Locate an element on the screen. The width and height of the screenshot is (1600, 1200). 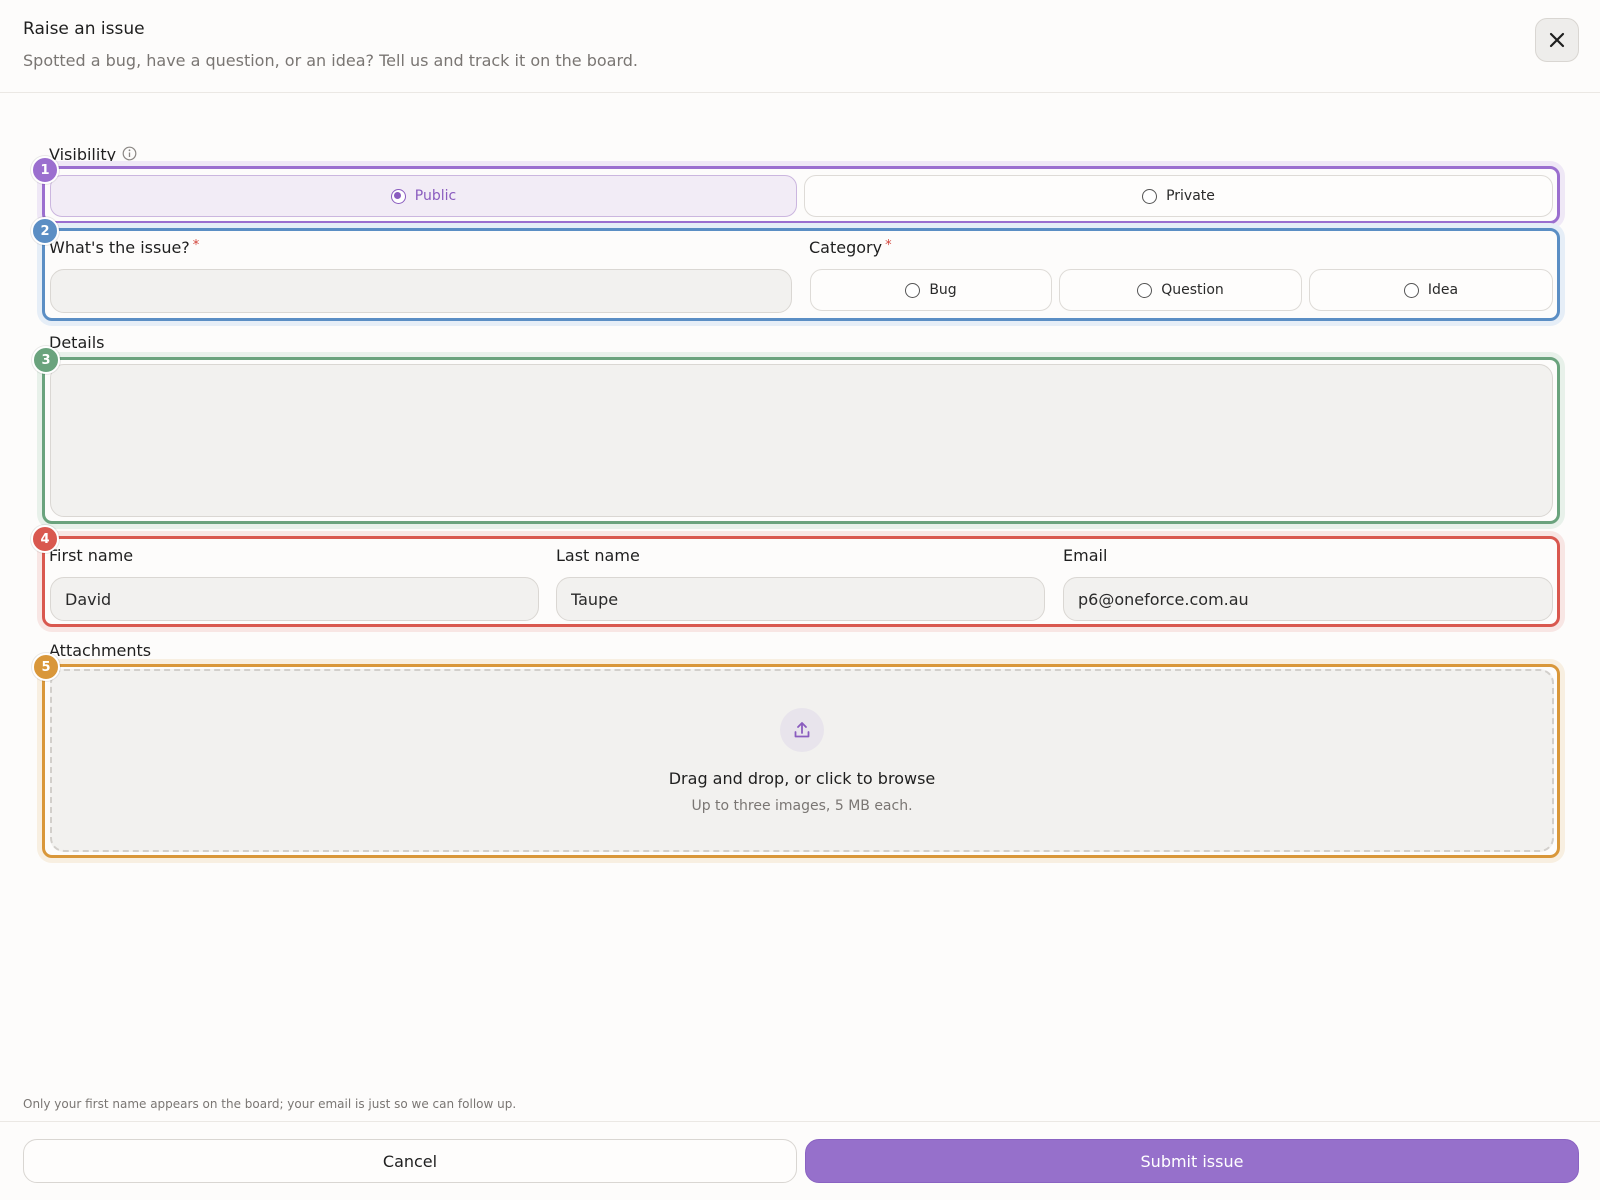
close-button is located at coordinates (1557, 40).